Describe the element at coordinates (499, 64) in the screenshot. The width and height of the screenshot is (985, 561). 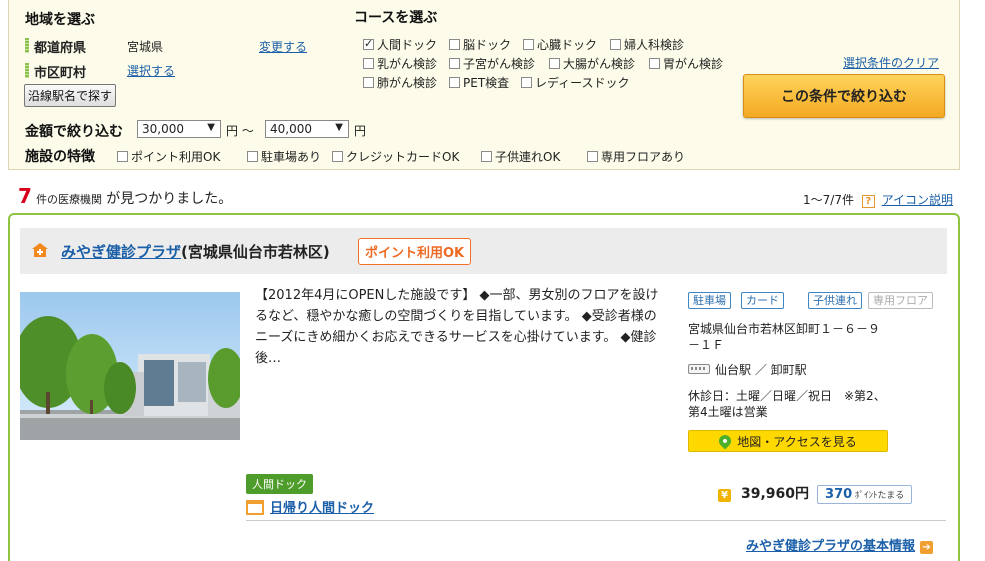
I see `course-option-label: 子宮がん検診` at that location.